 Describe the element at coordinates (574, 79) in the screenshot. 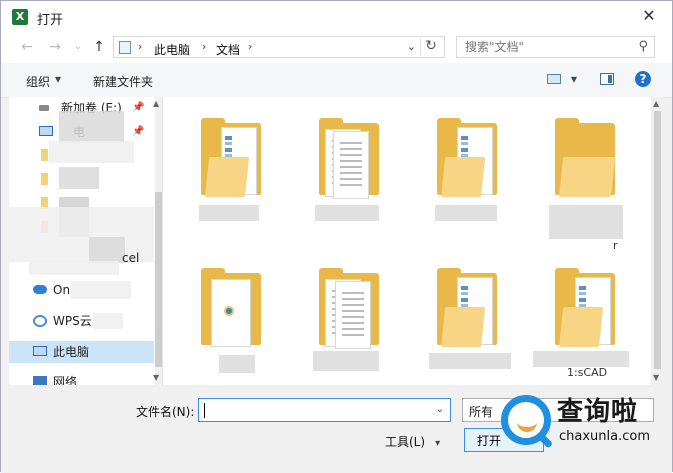

I see `view-dropdown-icon: ▾` at that location.